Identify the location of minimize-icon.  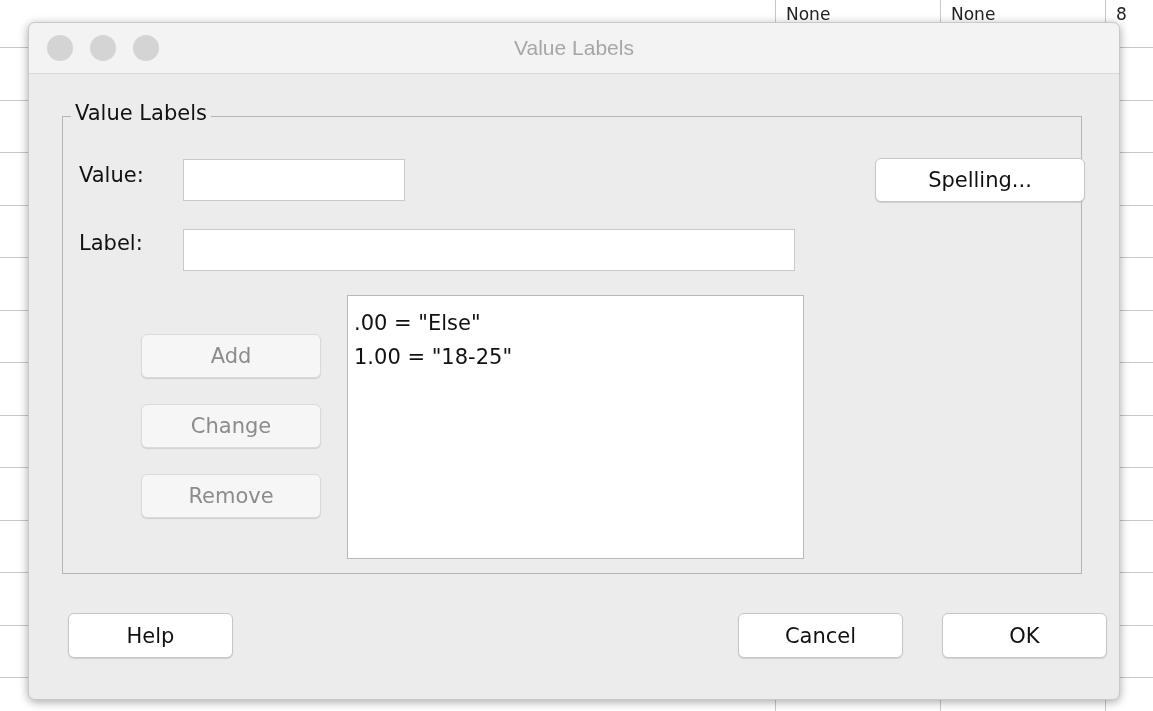
(103, 48).